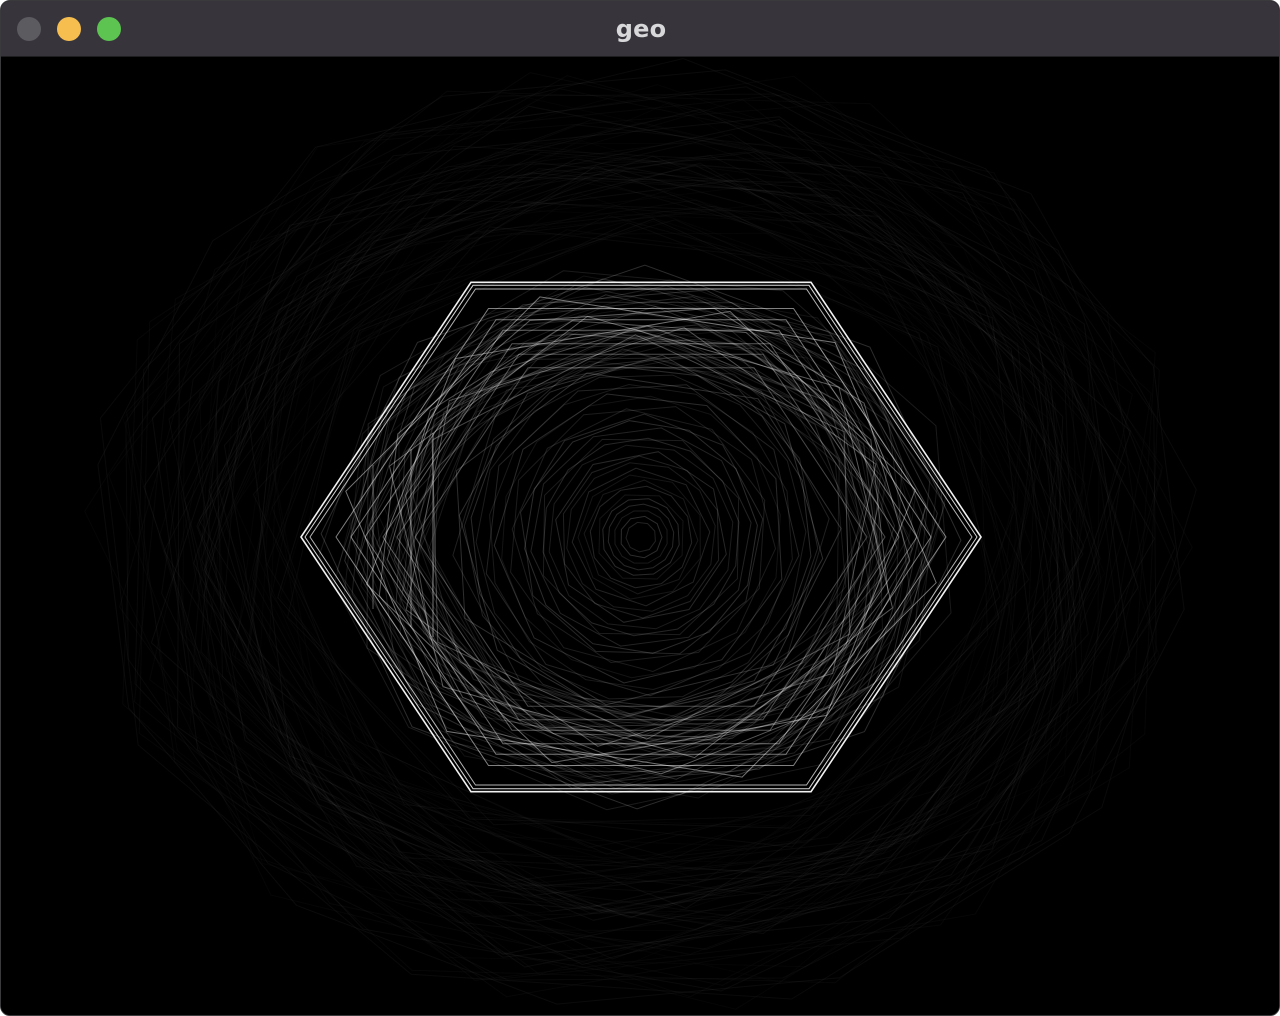 The width and height of the screenshot is (1280, 1016). I want to click on window-title: geo, so click(641, 29).